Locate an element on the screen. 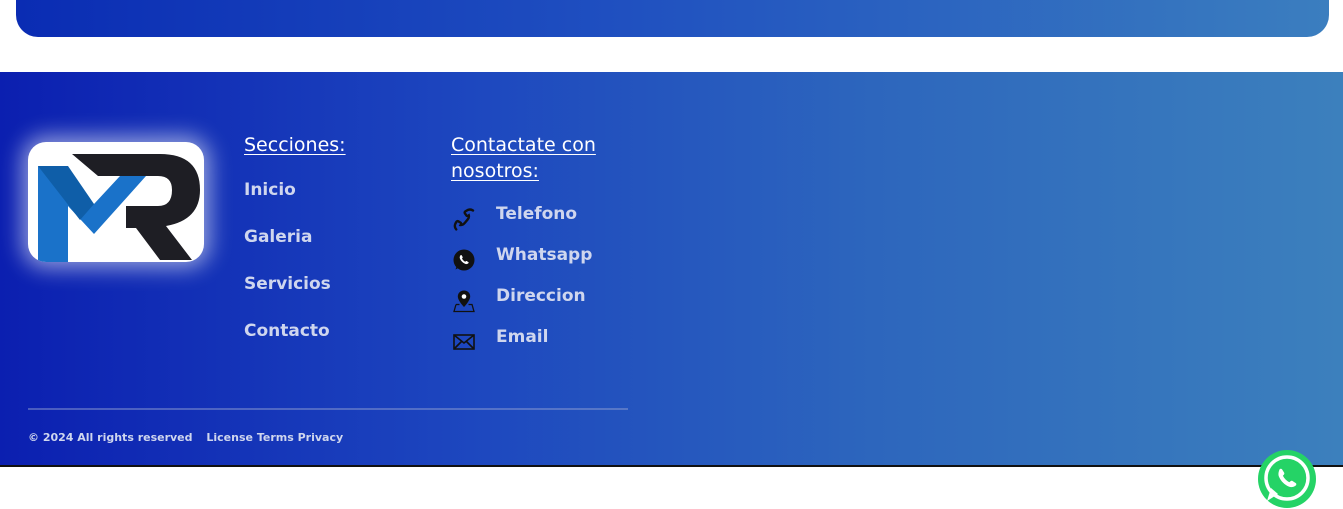  list-item: Servicios is located at coordinates (334, 297).